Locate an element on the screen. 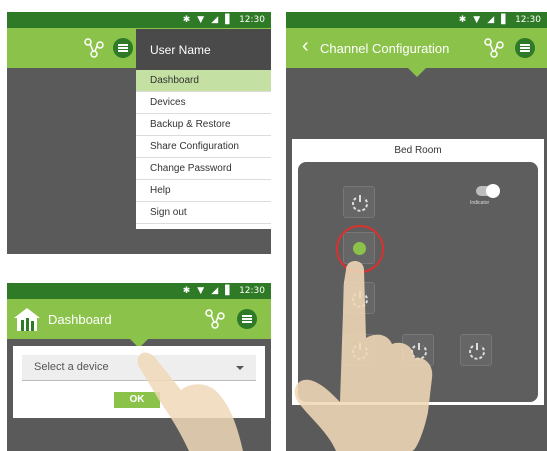 This screenshot has height=451, width=547. app-bar: ‹ Channel Configuration is located at coordinates (416, 48).